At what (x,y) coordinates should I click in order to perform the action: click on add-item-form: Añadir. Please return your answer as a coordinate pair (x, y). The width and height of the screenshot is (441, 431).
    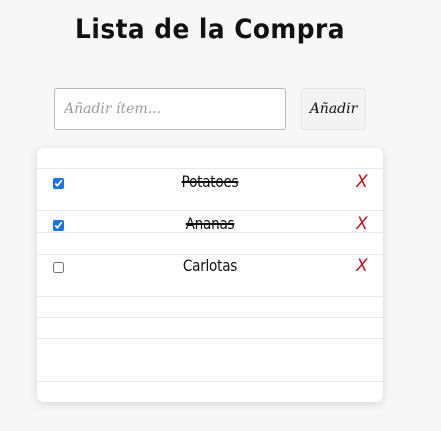
    Looking at the image, I should click on (211, 109).